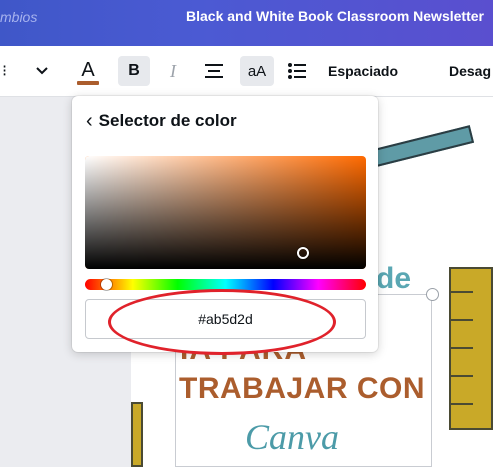 Image resolution: width=493 pixels, height=467 pixels. I want to click on list-icon, so click(297, 71).